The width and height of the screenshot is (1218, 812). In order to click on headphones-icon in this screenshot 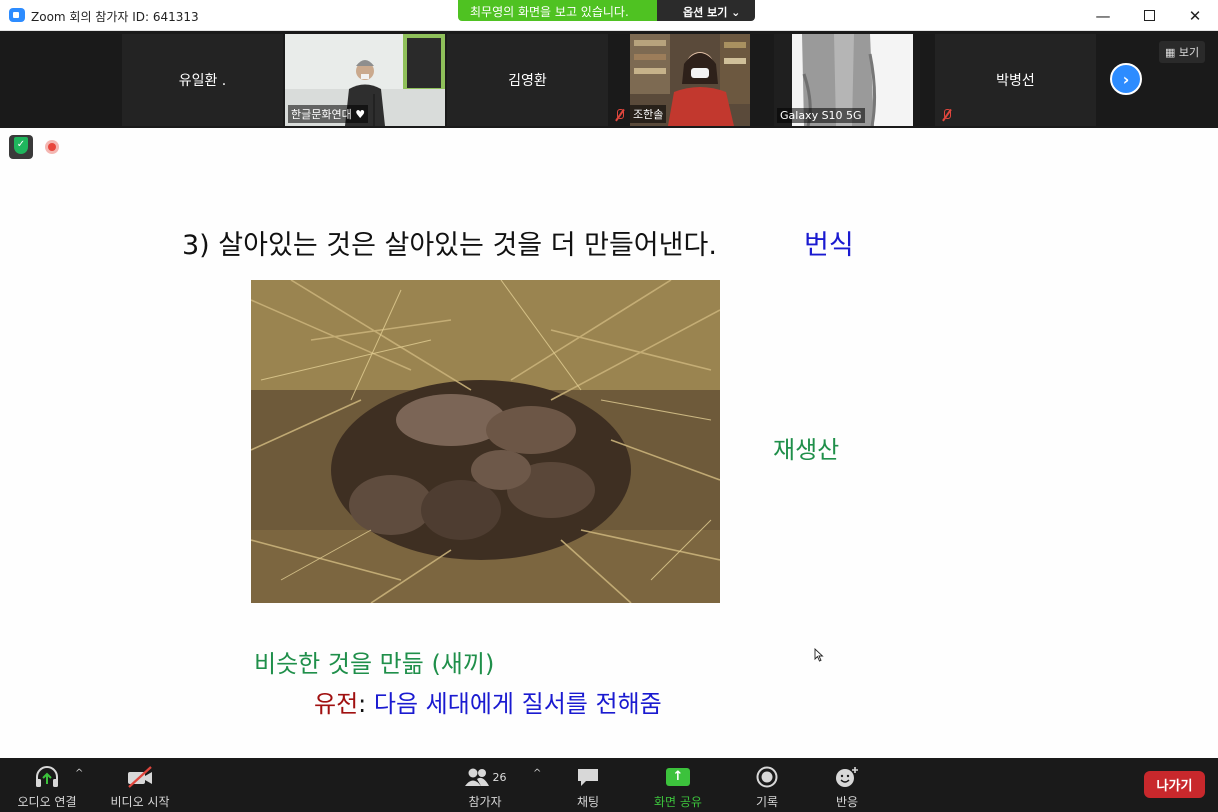, I will do `click(47, 777)`.